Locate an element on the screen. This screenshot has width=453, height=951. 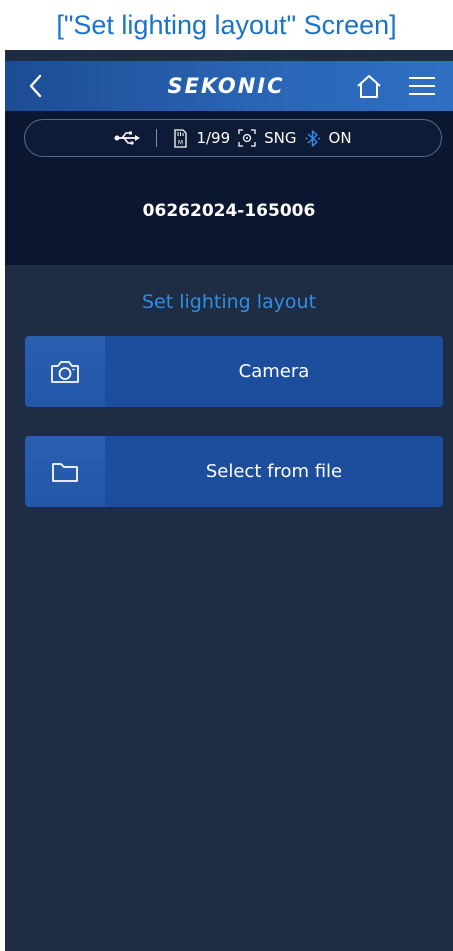
measure-mode-icon is located at coordinates (247, 138).